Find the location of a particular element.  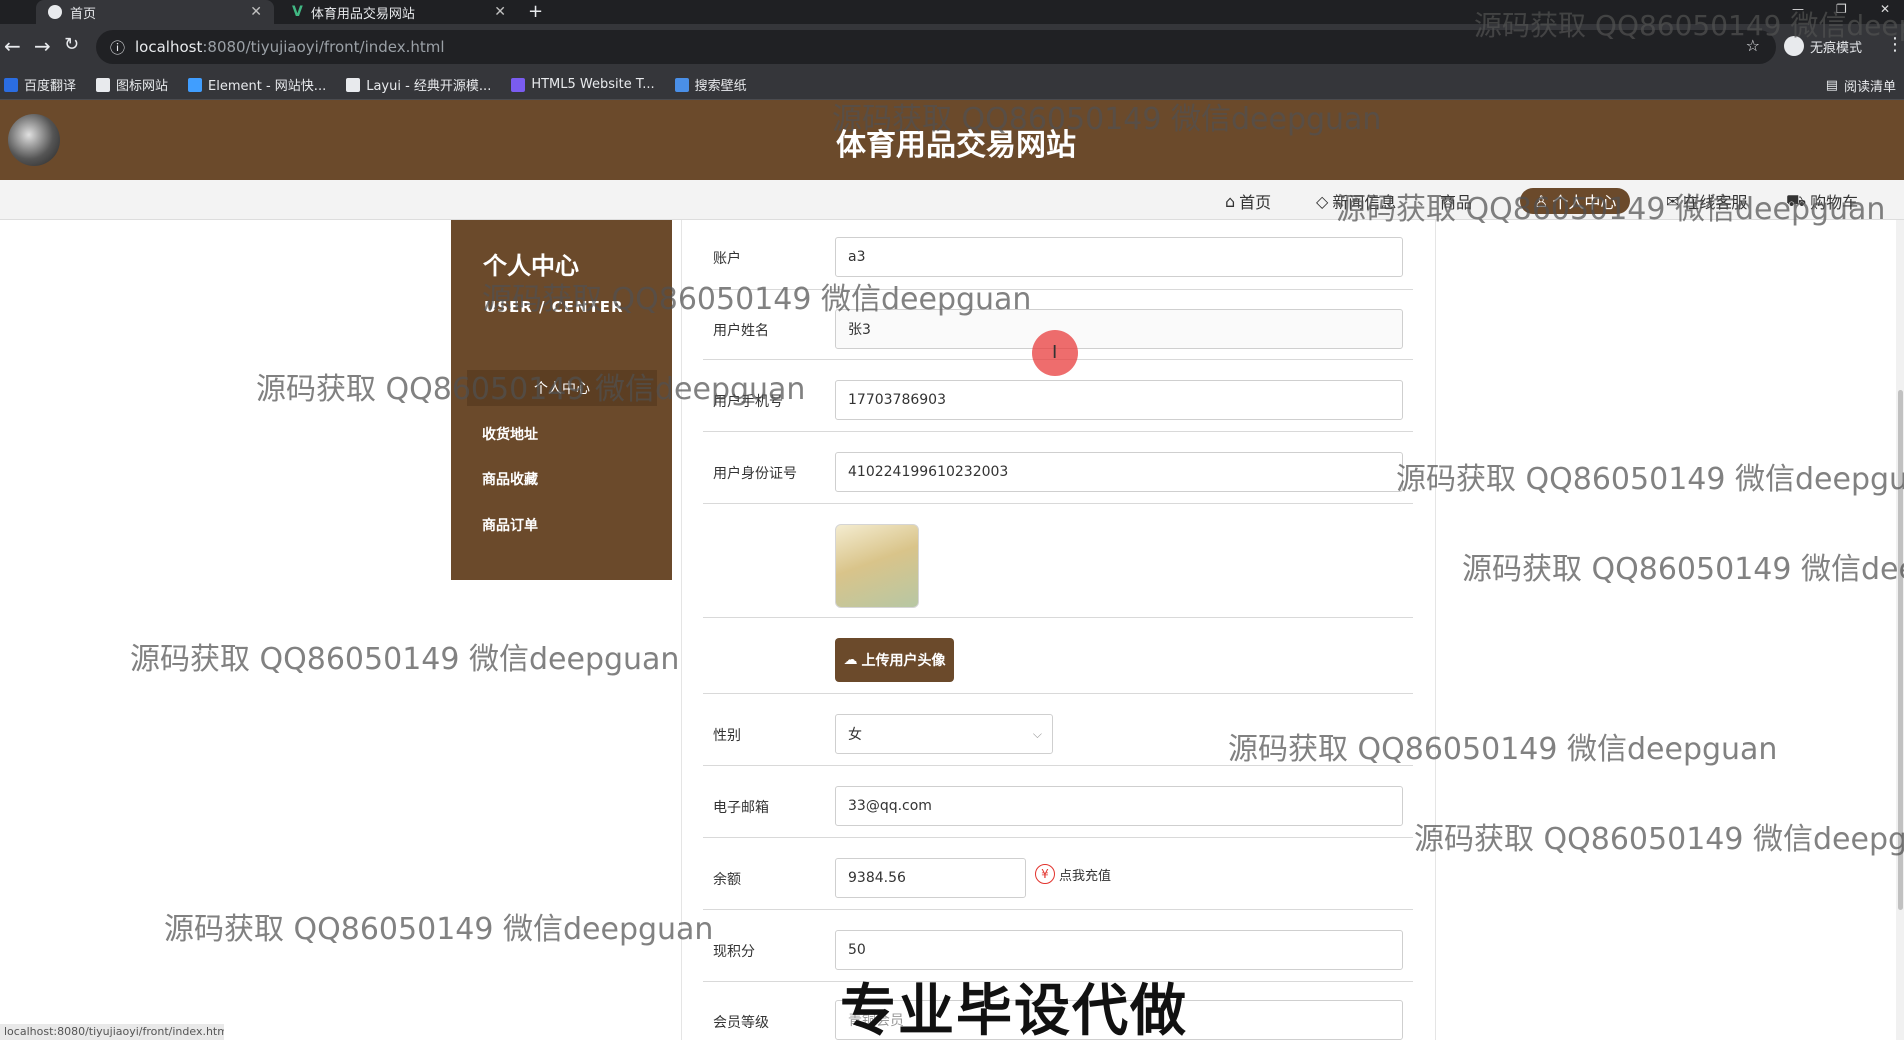

chevron-down-icon: ⌵ is located at coordinates (1037, 734).